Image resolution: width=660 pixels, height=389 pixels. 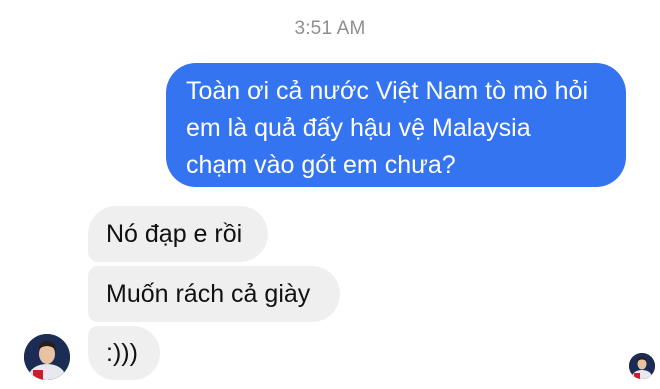 What do you see at coordinates (174, 233) in the screenshot?
I see `message-text: Nó đạp e rồi` at bounding box center [174, 233].